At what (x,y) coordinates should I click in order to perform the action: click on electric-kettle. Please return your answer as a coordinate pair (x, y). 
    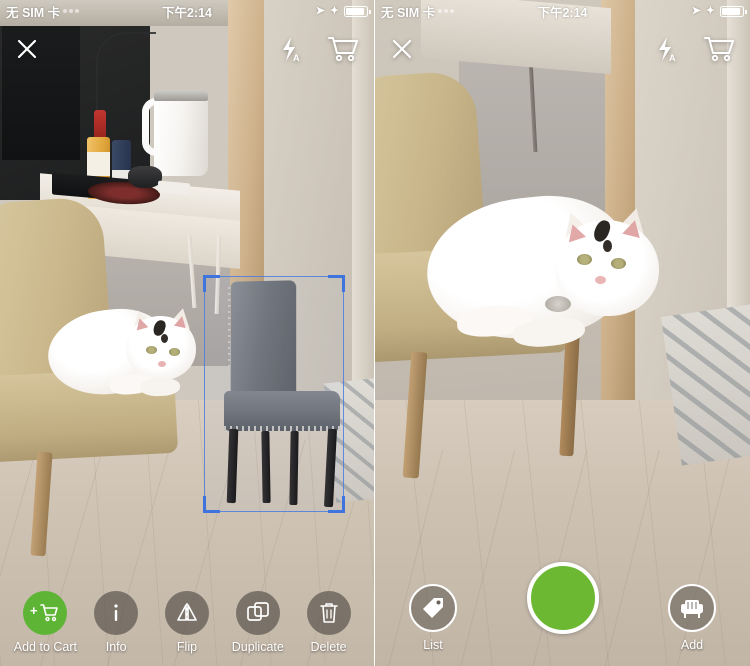
    Looking at the image, I should click on (181, 135).